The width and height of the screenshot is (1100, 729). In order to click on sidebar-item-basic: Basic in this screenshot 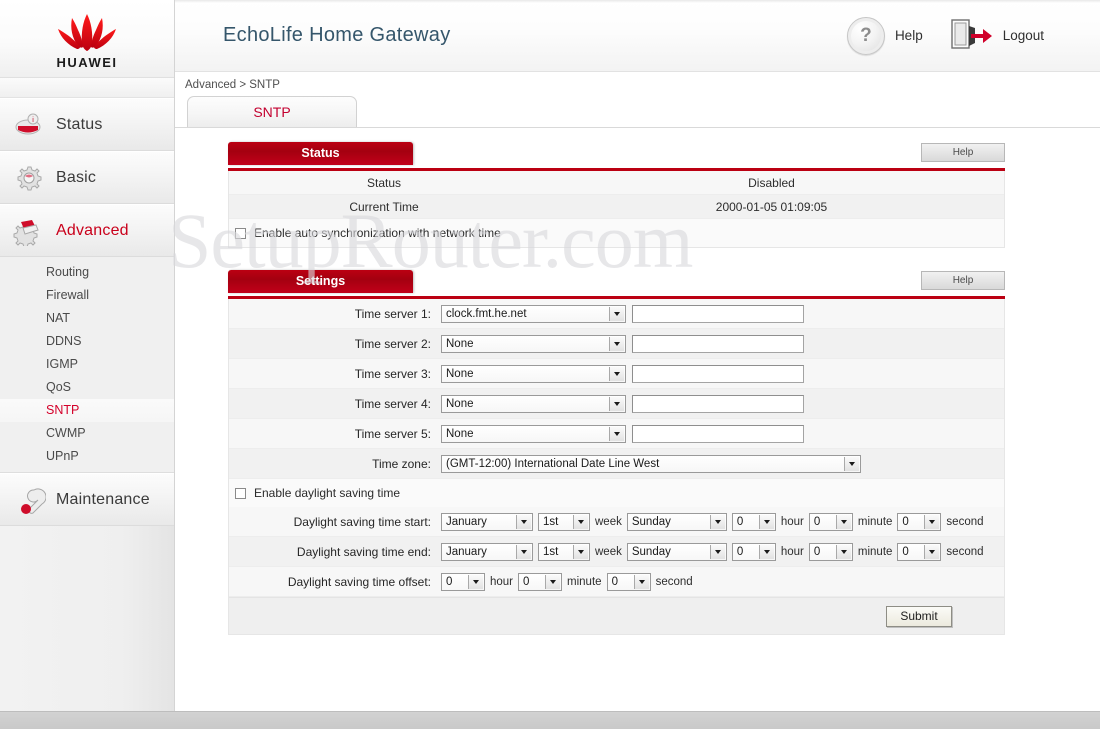, I will do `click(87, 177)`.